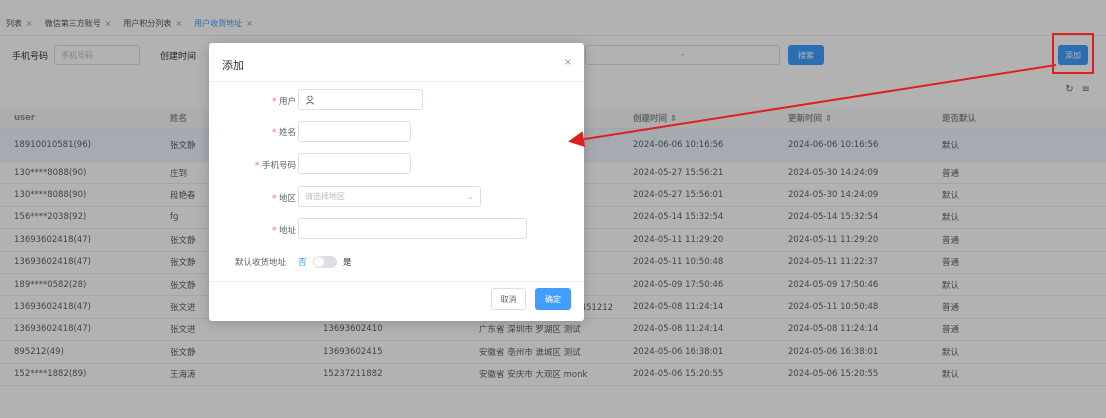 This screenshot has width=1106, height=418. I want to click on cancel-button: 取消, so click(508, 299).